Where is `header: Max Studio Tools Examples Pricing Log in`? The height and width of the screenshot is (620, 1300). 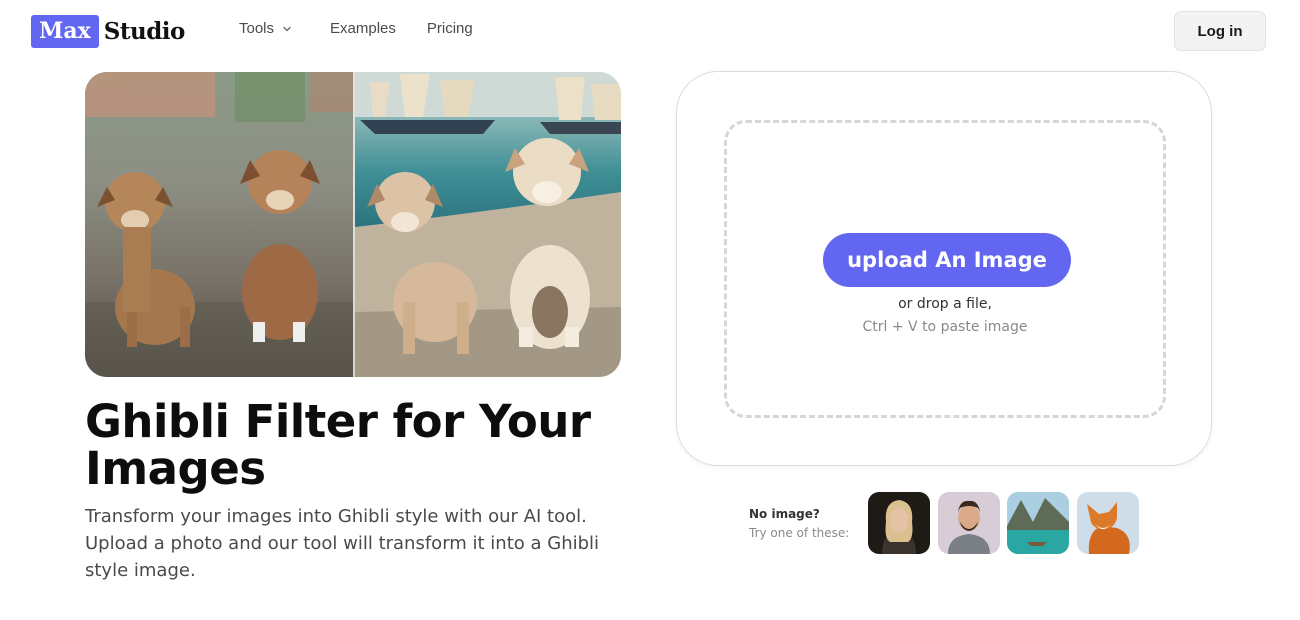
header: Max Studio Tools Examples Pricing Log in is located at coordinates (650, 31).